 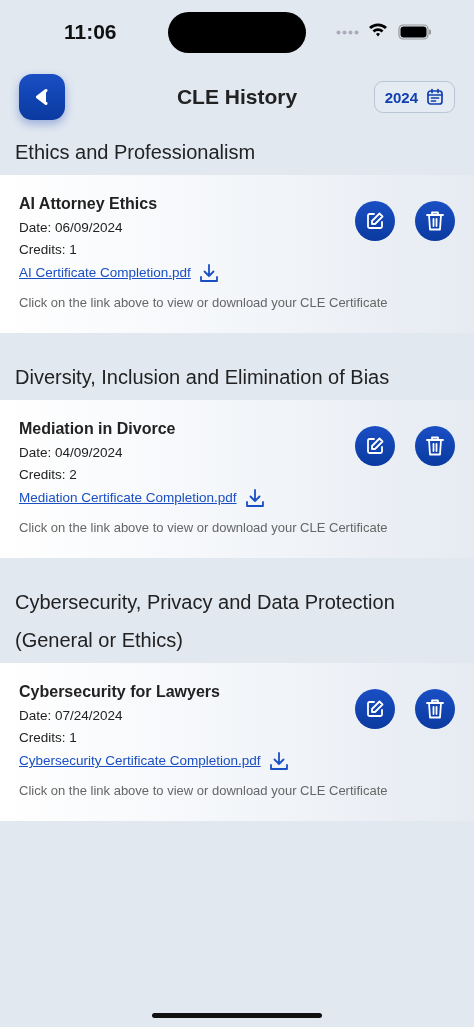 I want to click on status-time: 11:06, so click(x=90, y=32).